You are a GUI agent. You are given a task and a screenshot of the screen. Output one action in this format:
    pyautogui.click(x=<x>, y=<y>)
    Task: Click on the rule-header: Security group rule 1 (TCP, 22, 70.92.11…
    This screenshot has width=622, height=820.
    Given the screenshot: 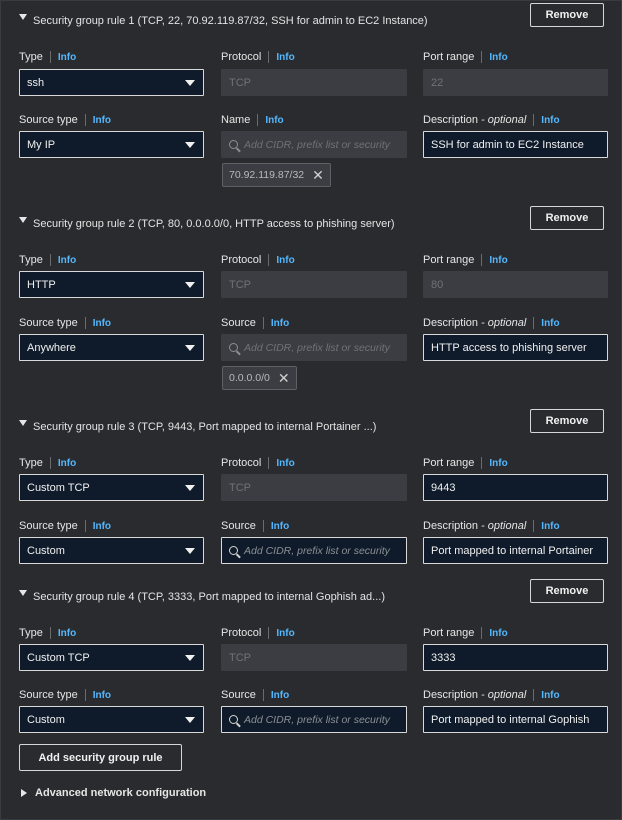 What is the action you would take?
    pyautogui.click(x=223, y=21)
    